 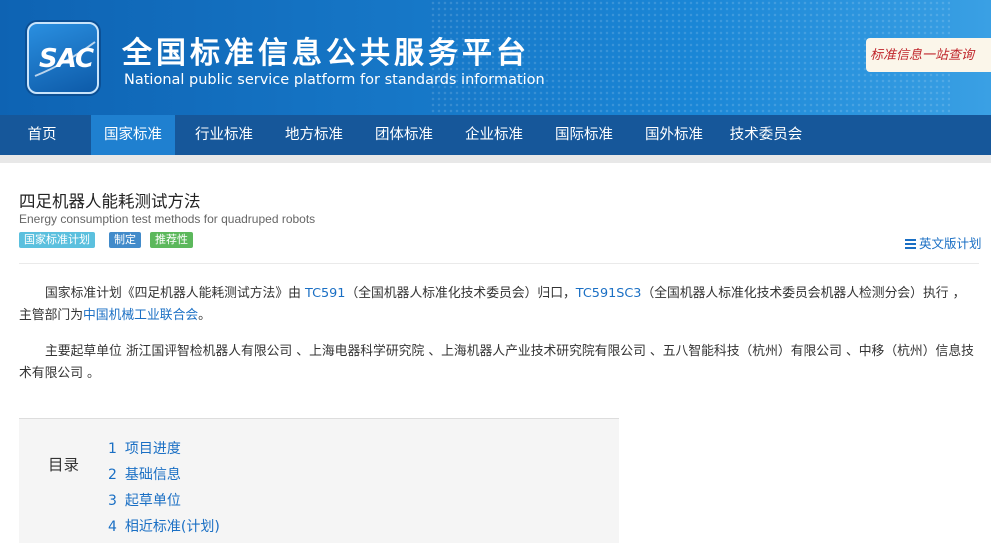 I want to click on tc591-link: TC591, so click(x=325, y=293).